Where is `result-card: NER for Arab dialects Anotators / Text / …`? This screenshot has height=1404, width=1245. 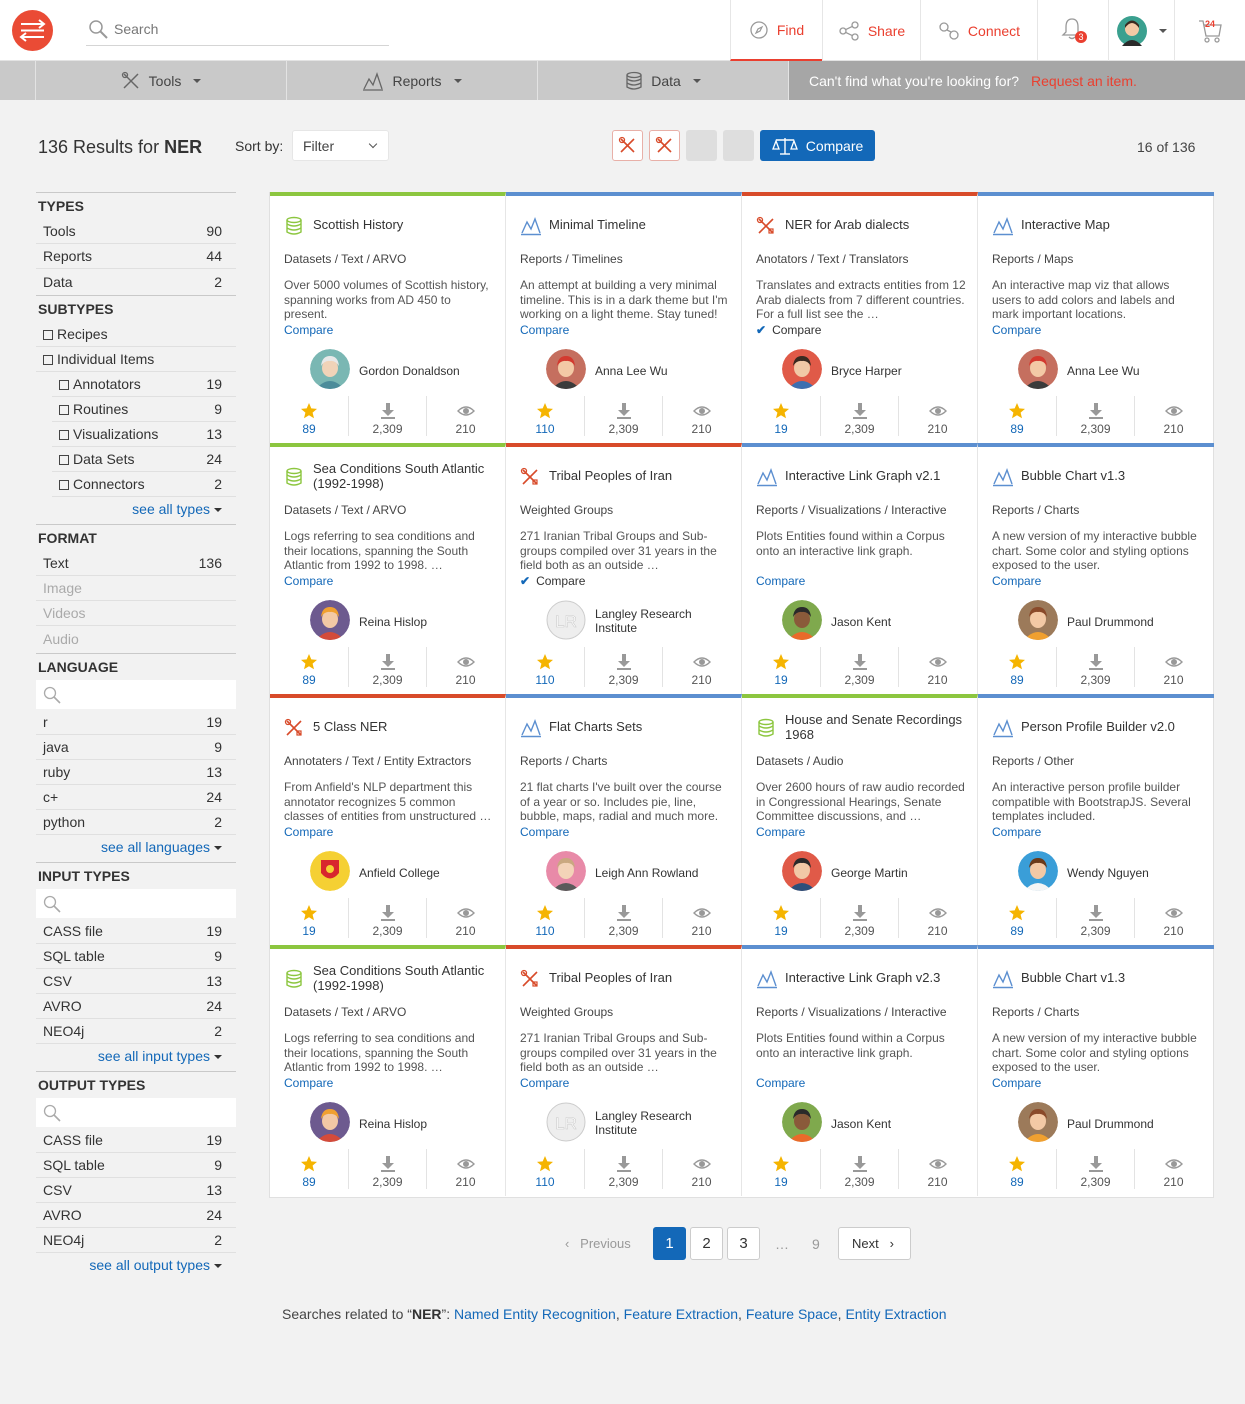 result-card: NER for Arab dialects Anotators / Text / … is located at coordinates (860, 317).